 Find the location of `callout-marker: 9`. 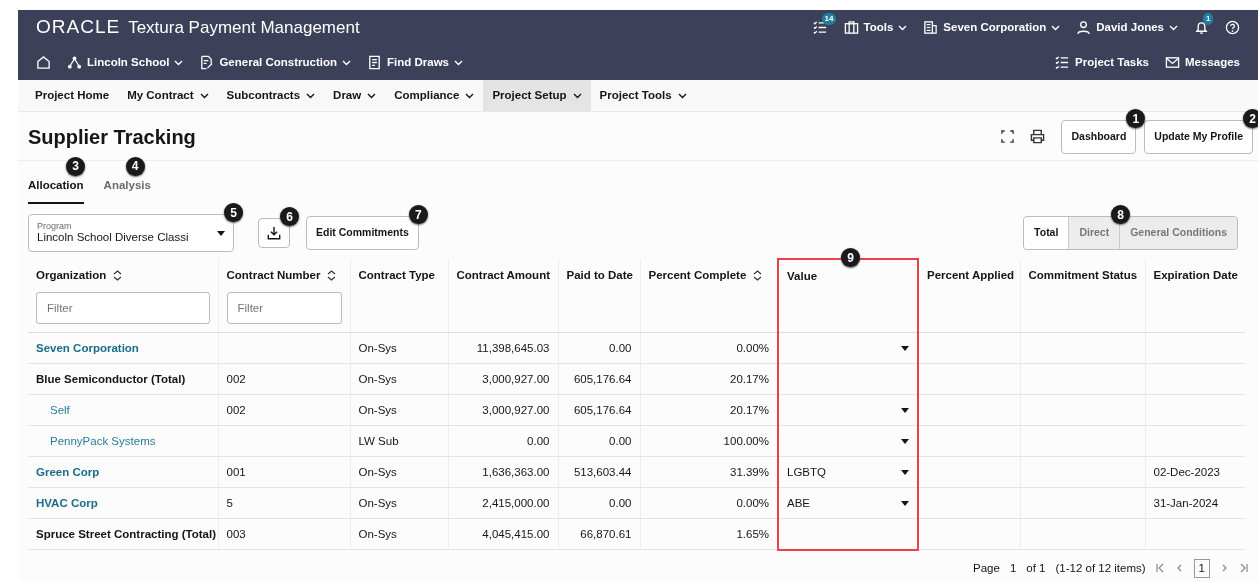

callout-marker: 9 is located at coordinates (850, 257).